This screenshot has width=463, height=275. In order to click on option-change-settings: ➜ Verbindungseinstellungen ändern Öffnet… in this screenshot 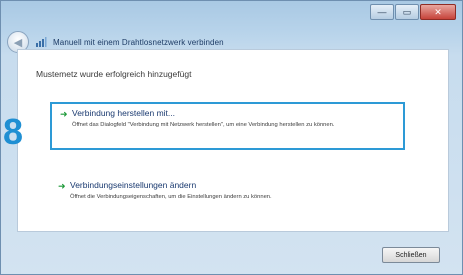, I will do `click(227, 194)`.